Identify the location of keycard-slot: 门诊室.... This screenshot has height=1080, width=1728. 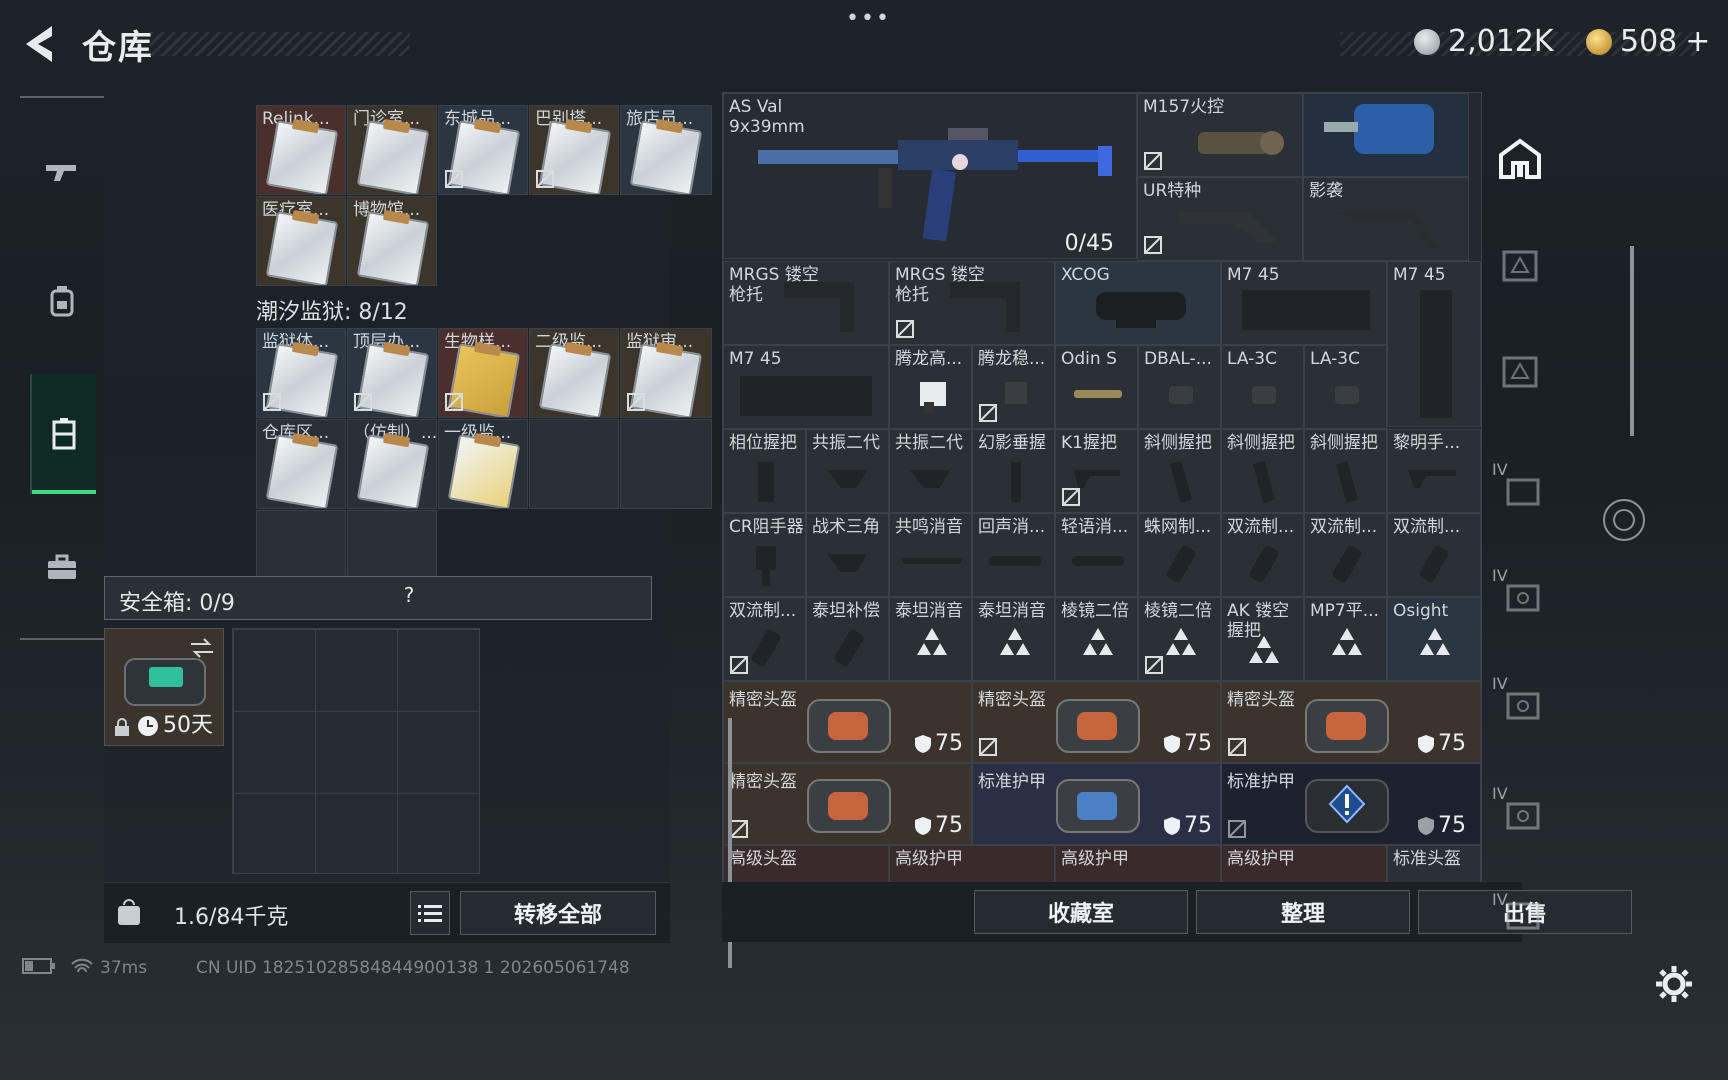
(392, 150).